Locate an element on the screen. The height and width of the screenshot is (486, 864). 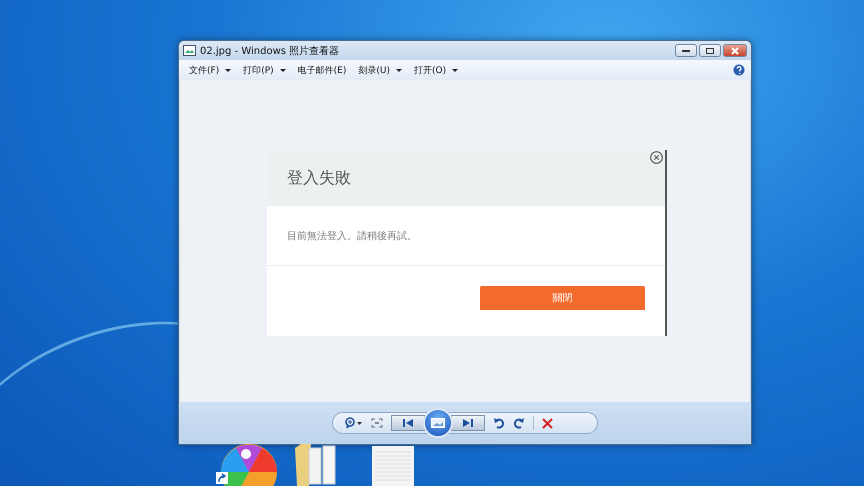
help-icon is located at coordinates (739, 70).